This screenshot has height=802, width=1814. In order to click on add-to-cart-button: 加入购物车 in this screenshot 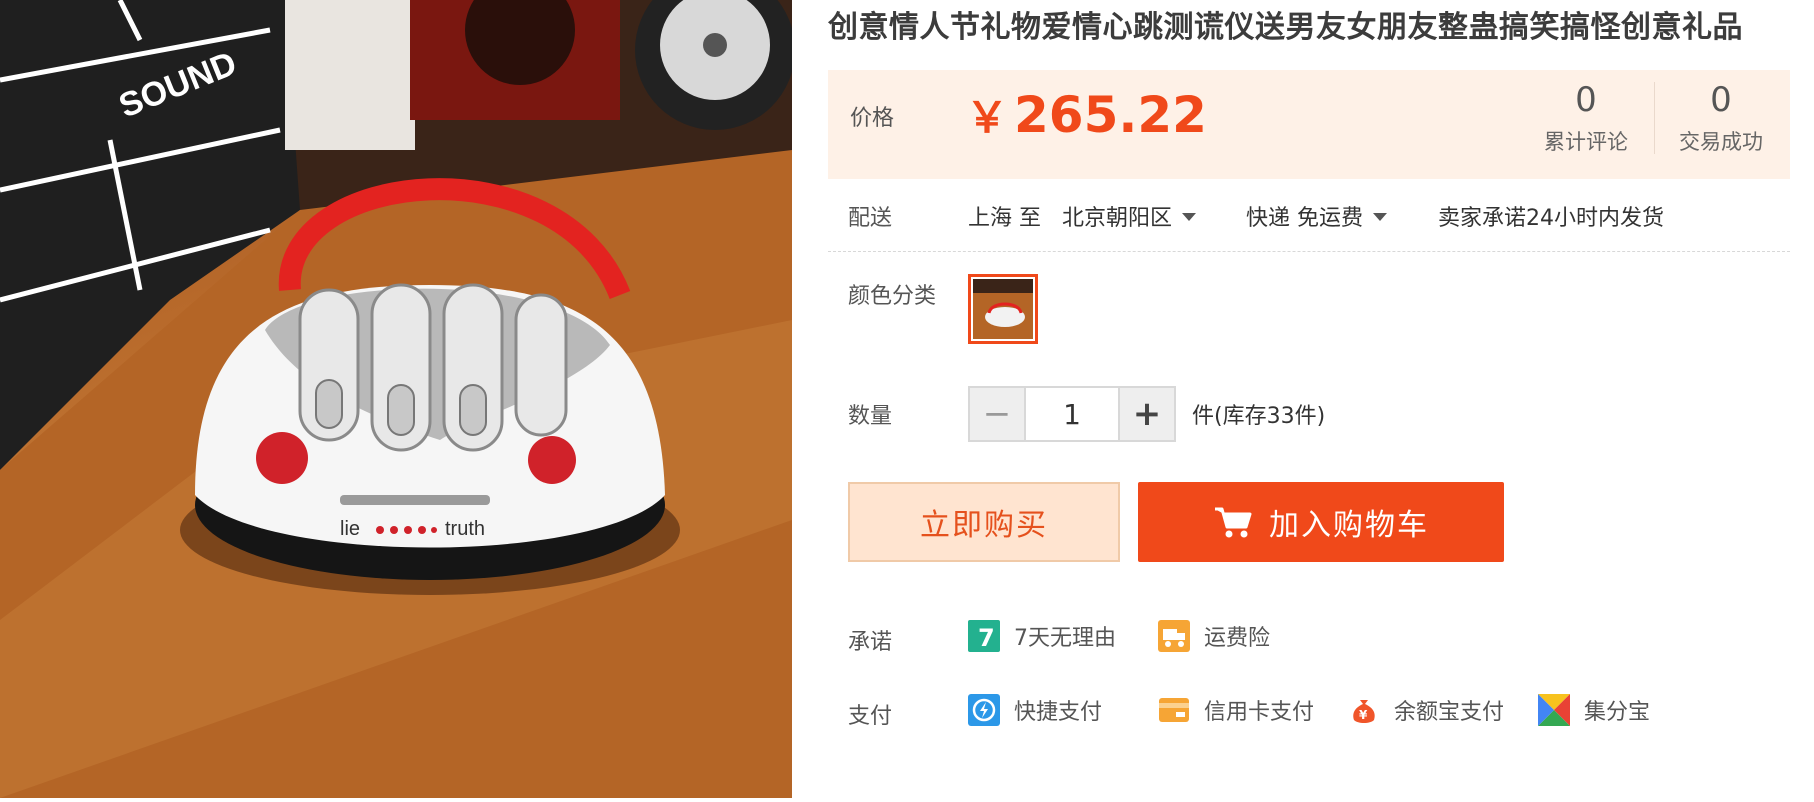, I will do `click(1321, 522)`.